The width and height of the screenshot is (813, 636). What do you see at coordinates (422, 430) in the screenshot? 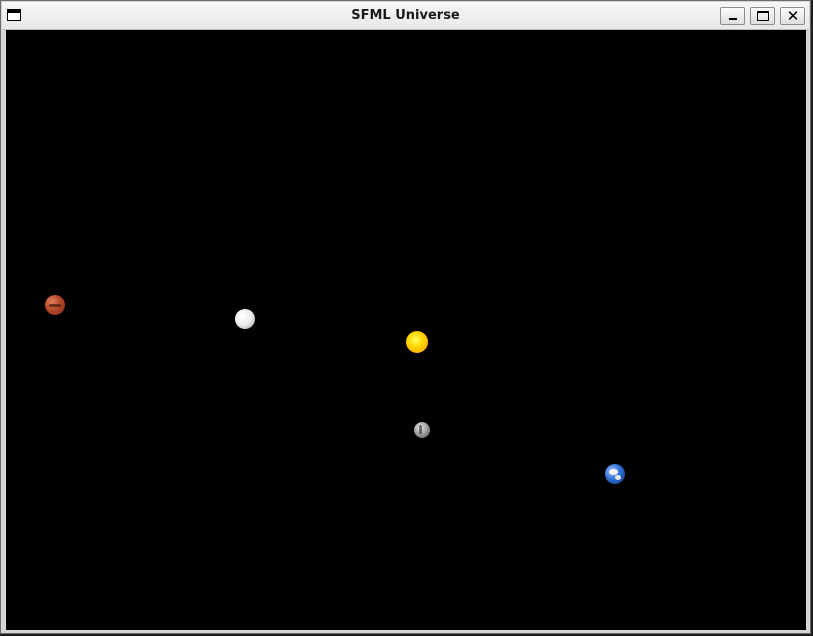
I see `gray-moon` at bounding box center [422, 430].